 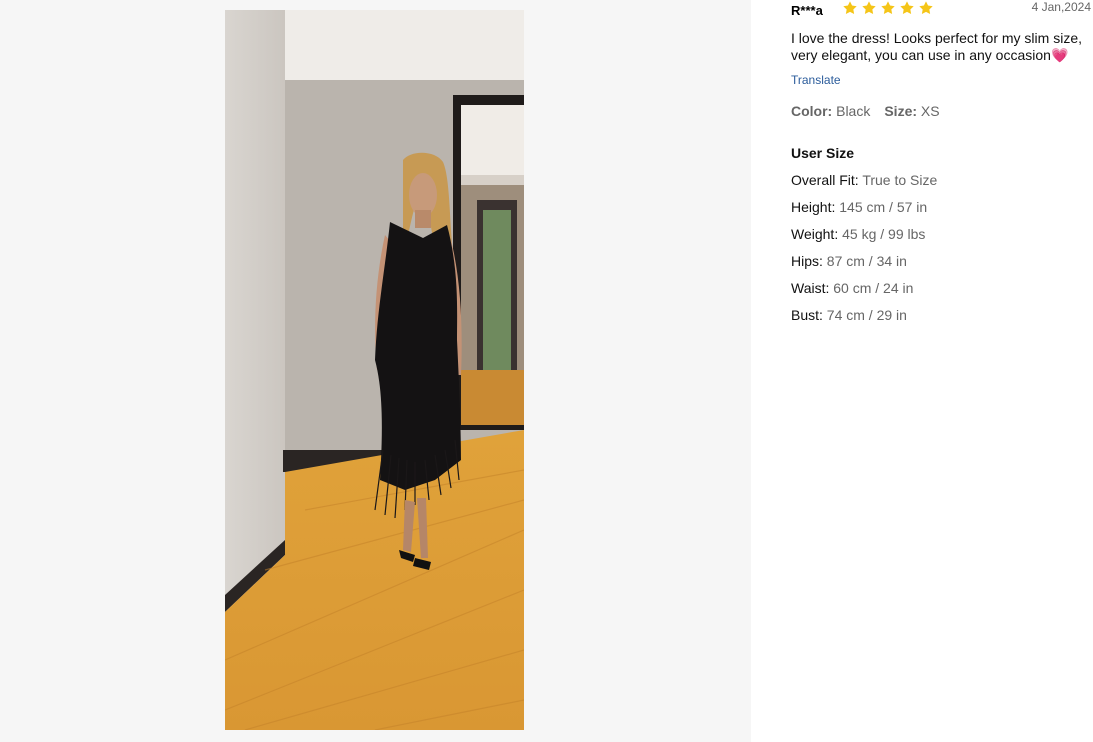 What do you see at coordinates (825, 180) in the screenshot?
I see `size-row-label: Overall Fit:` at bounding box center [825, 180].